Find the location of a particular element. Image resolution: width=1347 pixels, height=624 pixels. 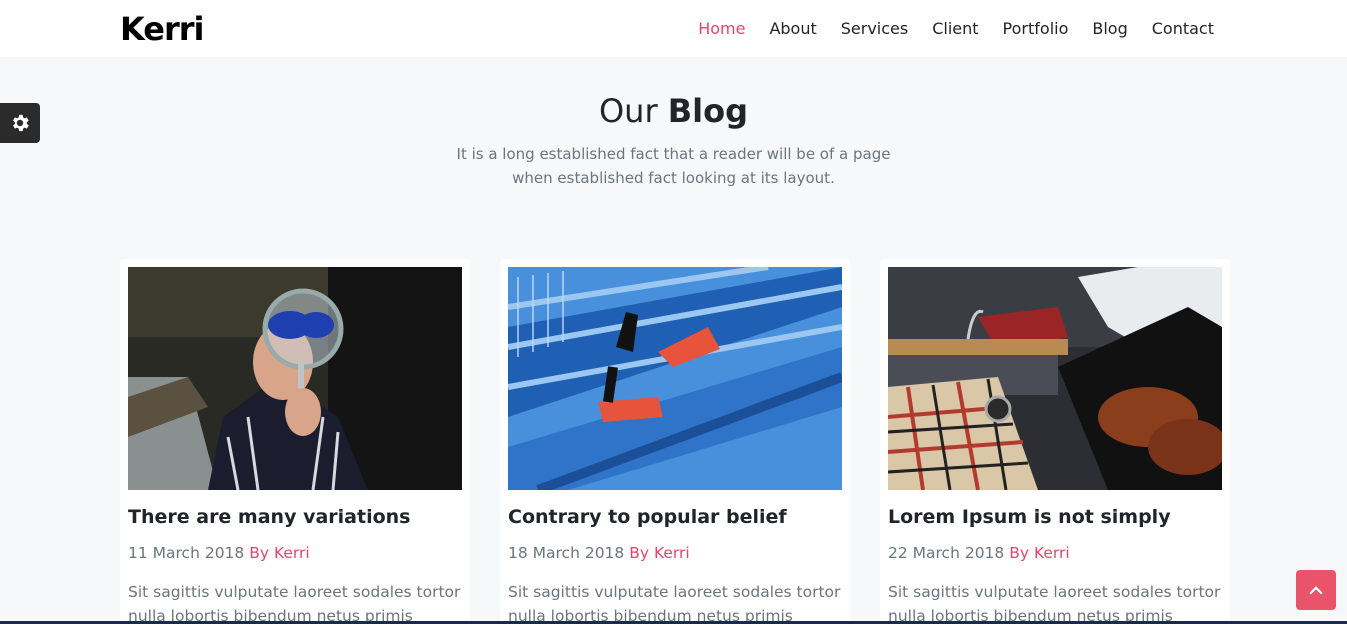

blog-card-title: There are many variations is located at coordinates (295, 517).